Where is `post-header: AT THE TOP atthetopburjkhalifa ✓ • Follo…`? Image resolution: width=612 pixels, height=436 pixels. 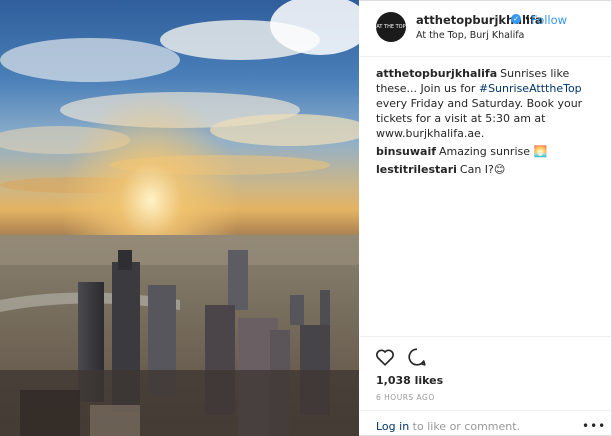
post-header: AT THE TOP atthetopburjkhalifa ✓ • Follo… is located at coordinates (485, 28).